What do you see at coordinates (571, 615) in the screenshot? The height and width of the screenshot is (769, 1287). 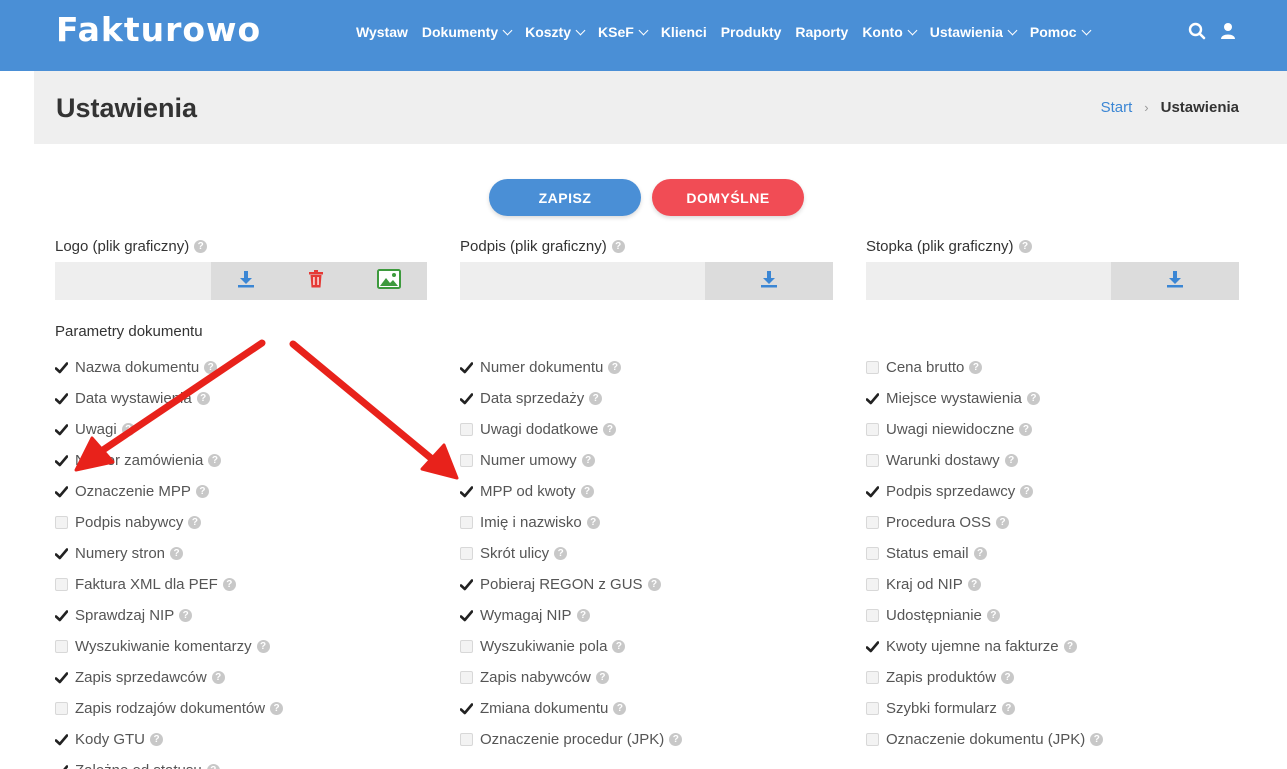 I see `parameter-option: Wymagaj NIP?` at bounding box center [571, 615].